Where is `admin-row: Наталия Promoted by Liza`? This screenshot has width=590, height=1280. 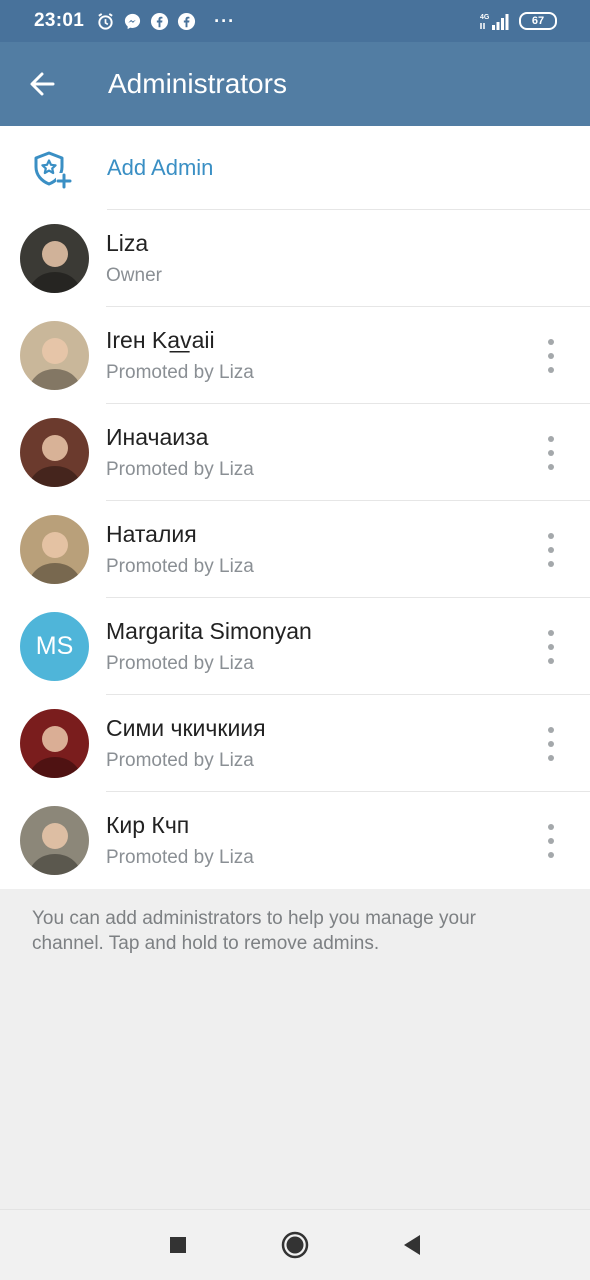 admin-row: Наталия Promoted by Liza is located at coordinates (295, 549).